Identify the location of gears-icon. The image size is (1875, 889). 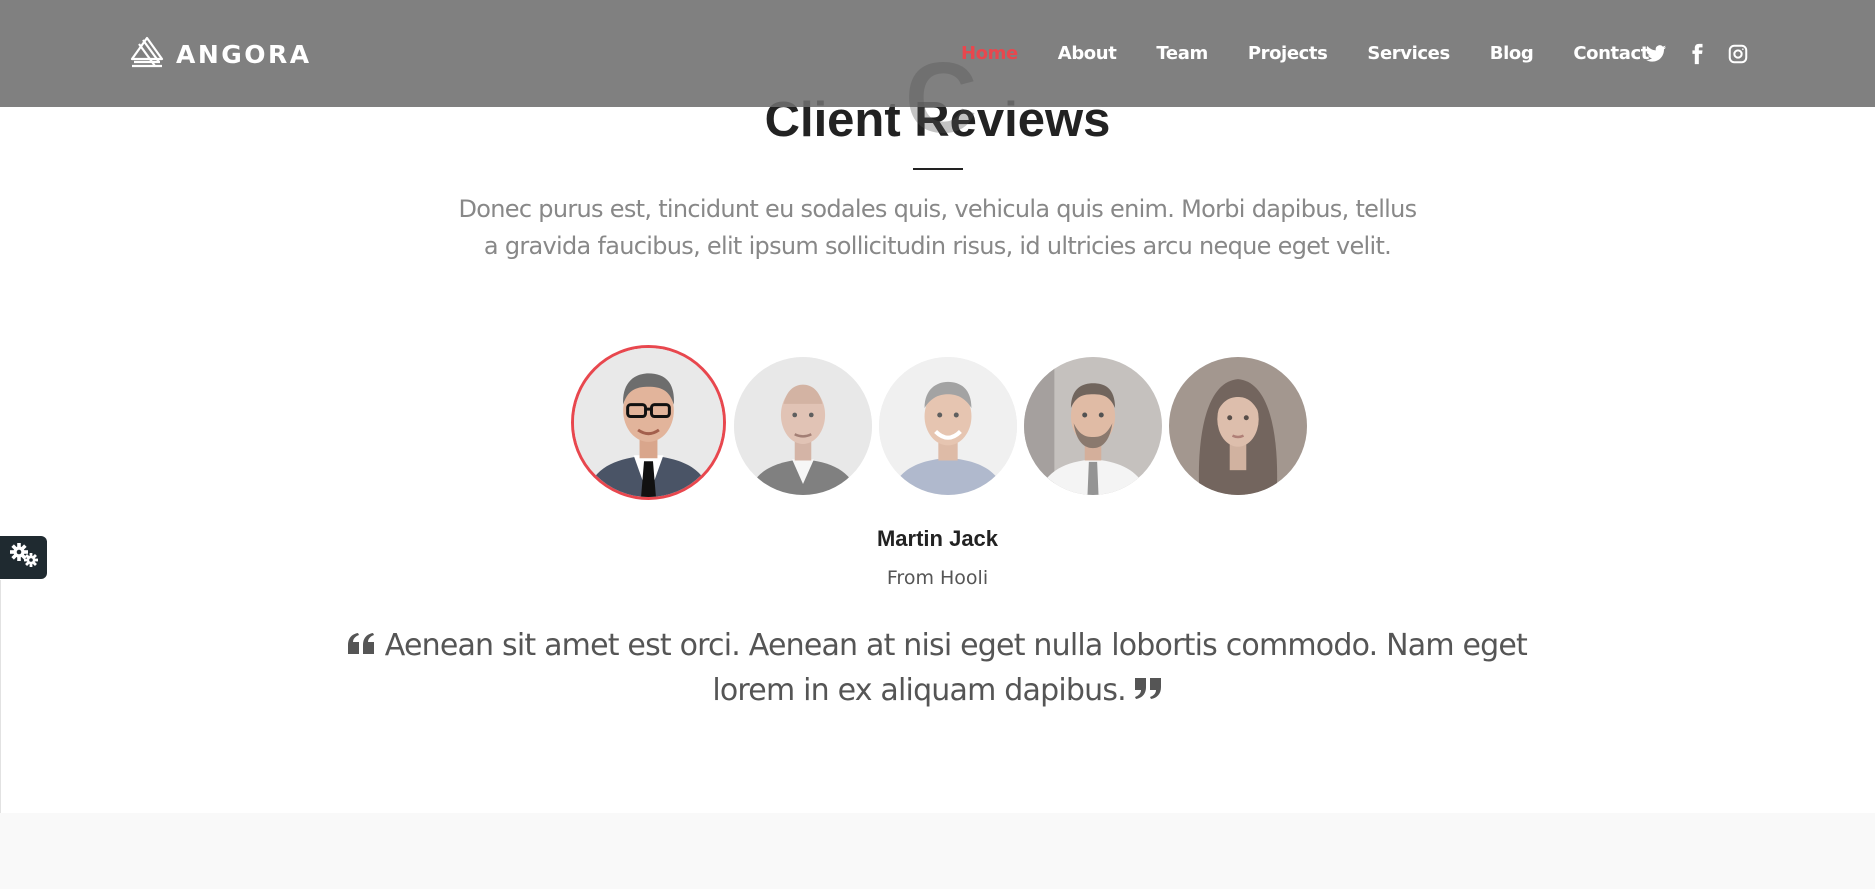
(24, 557).